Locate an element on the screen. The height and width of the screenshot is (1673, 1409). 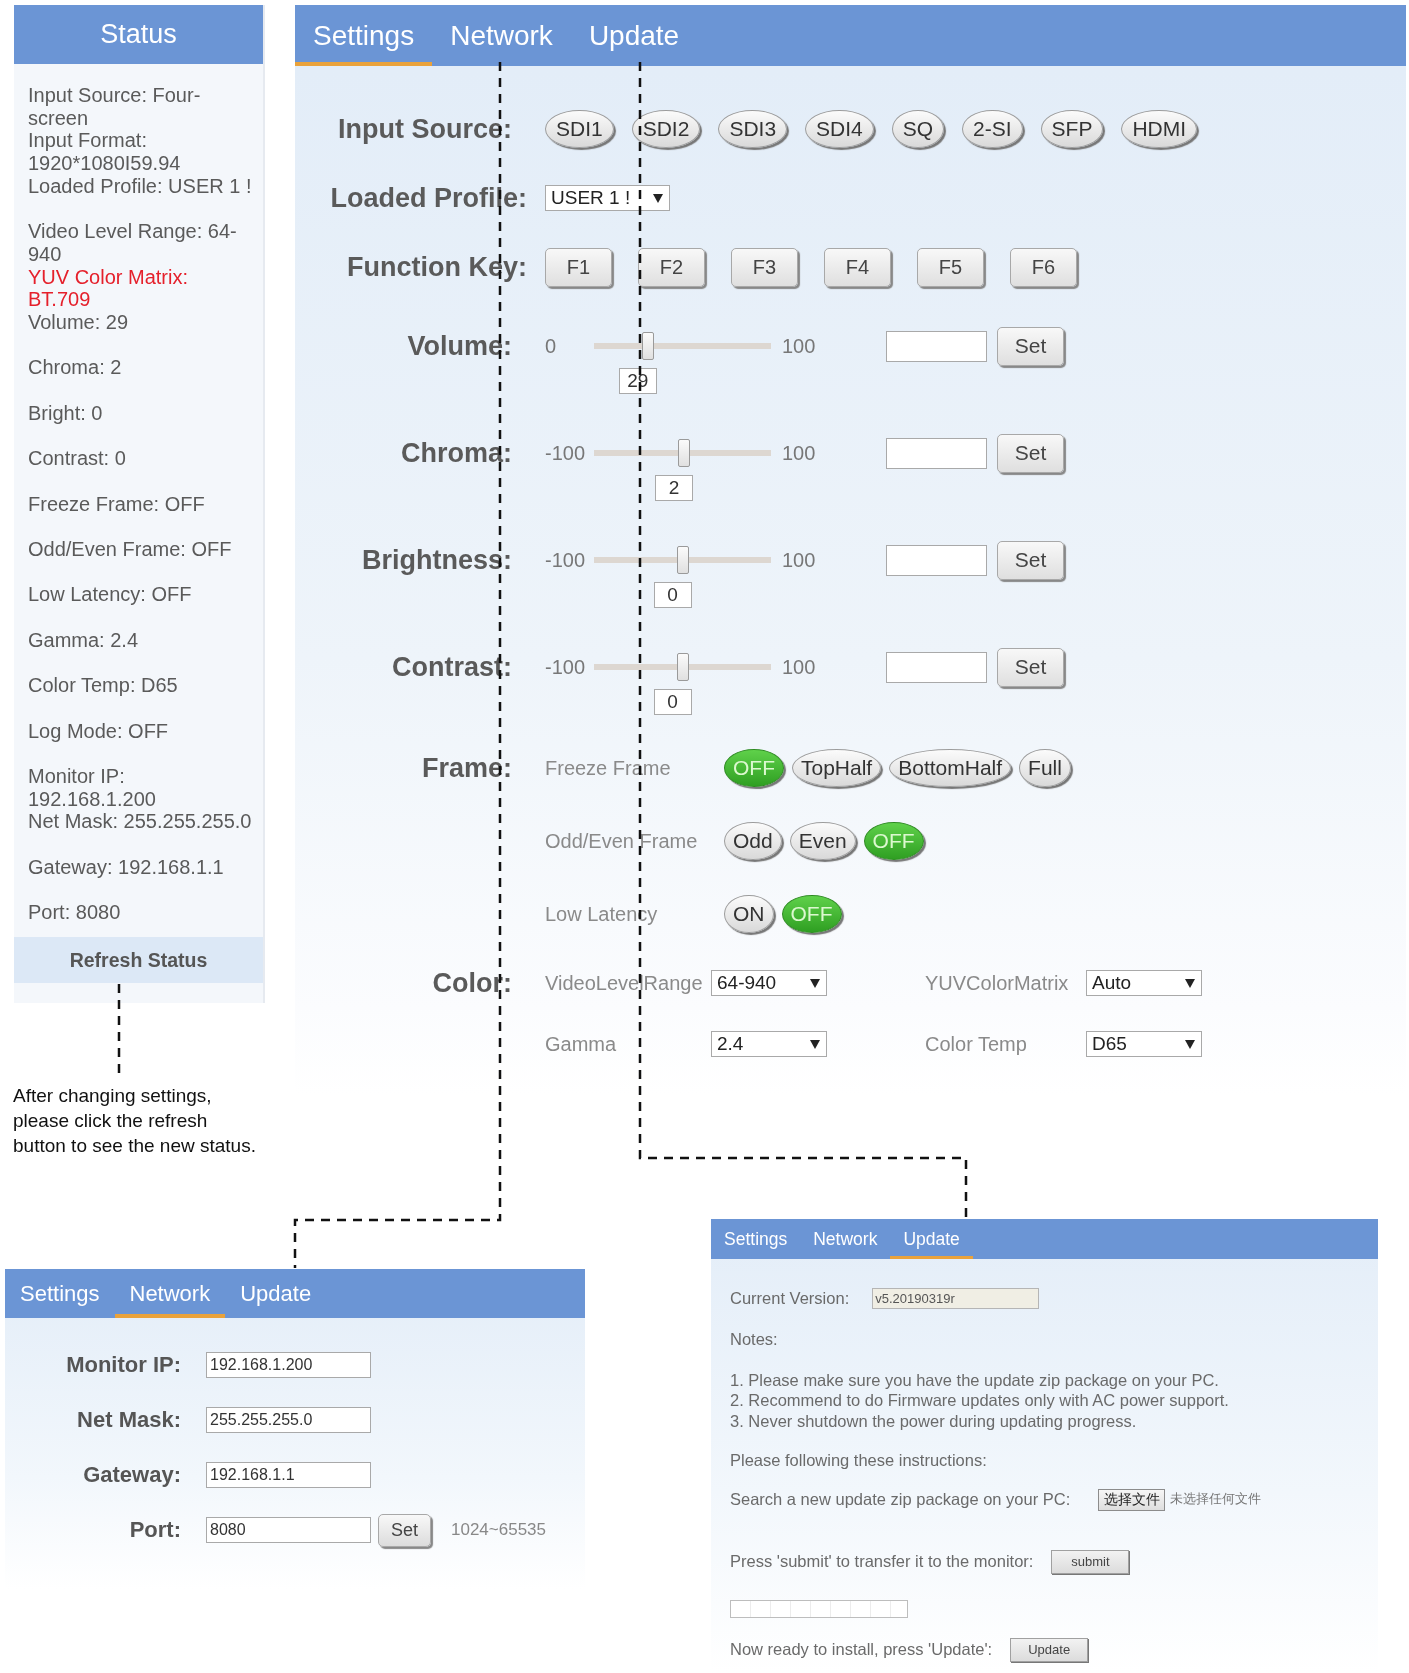
status-line: Loaded Profile: USER 1 ! is located at coordinates (140, 186).